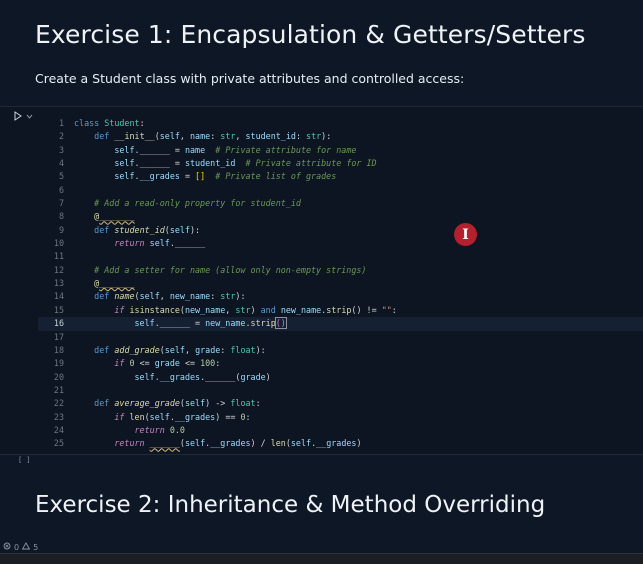 This screenshot has height=564, width=643. What do you see at coordinates (190, 363) in the screenshot?
I see `code-token: <=` at bounding box center [190, 363].